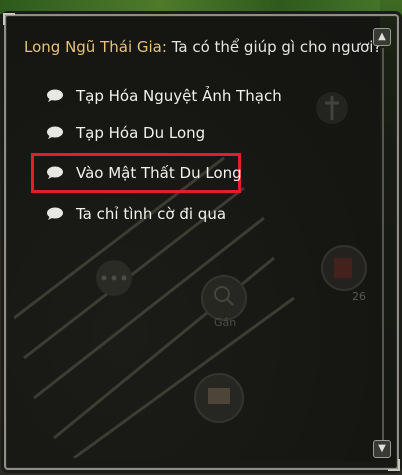  Describe the element at coordinates (95, 47) in the screenshot. I see `npc-name: Long Ngũ Thái Gia:` at that location.